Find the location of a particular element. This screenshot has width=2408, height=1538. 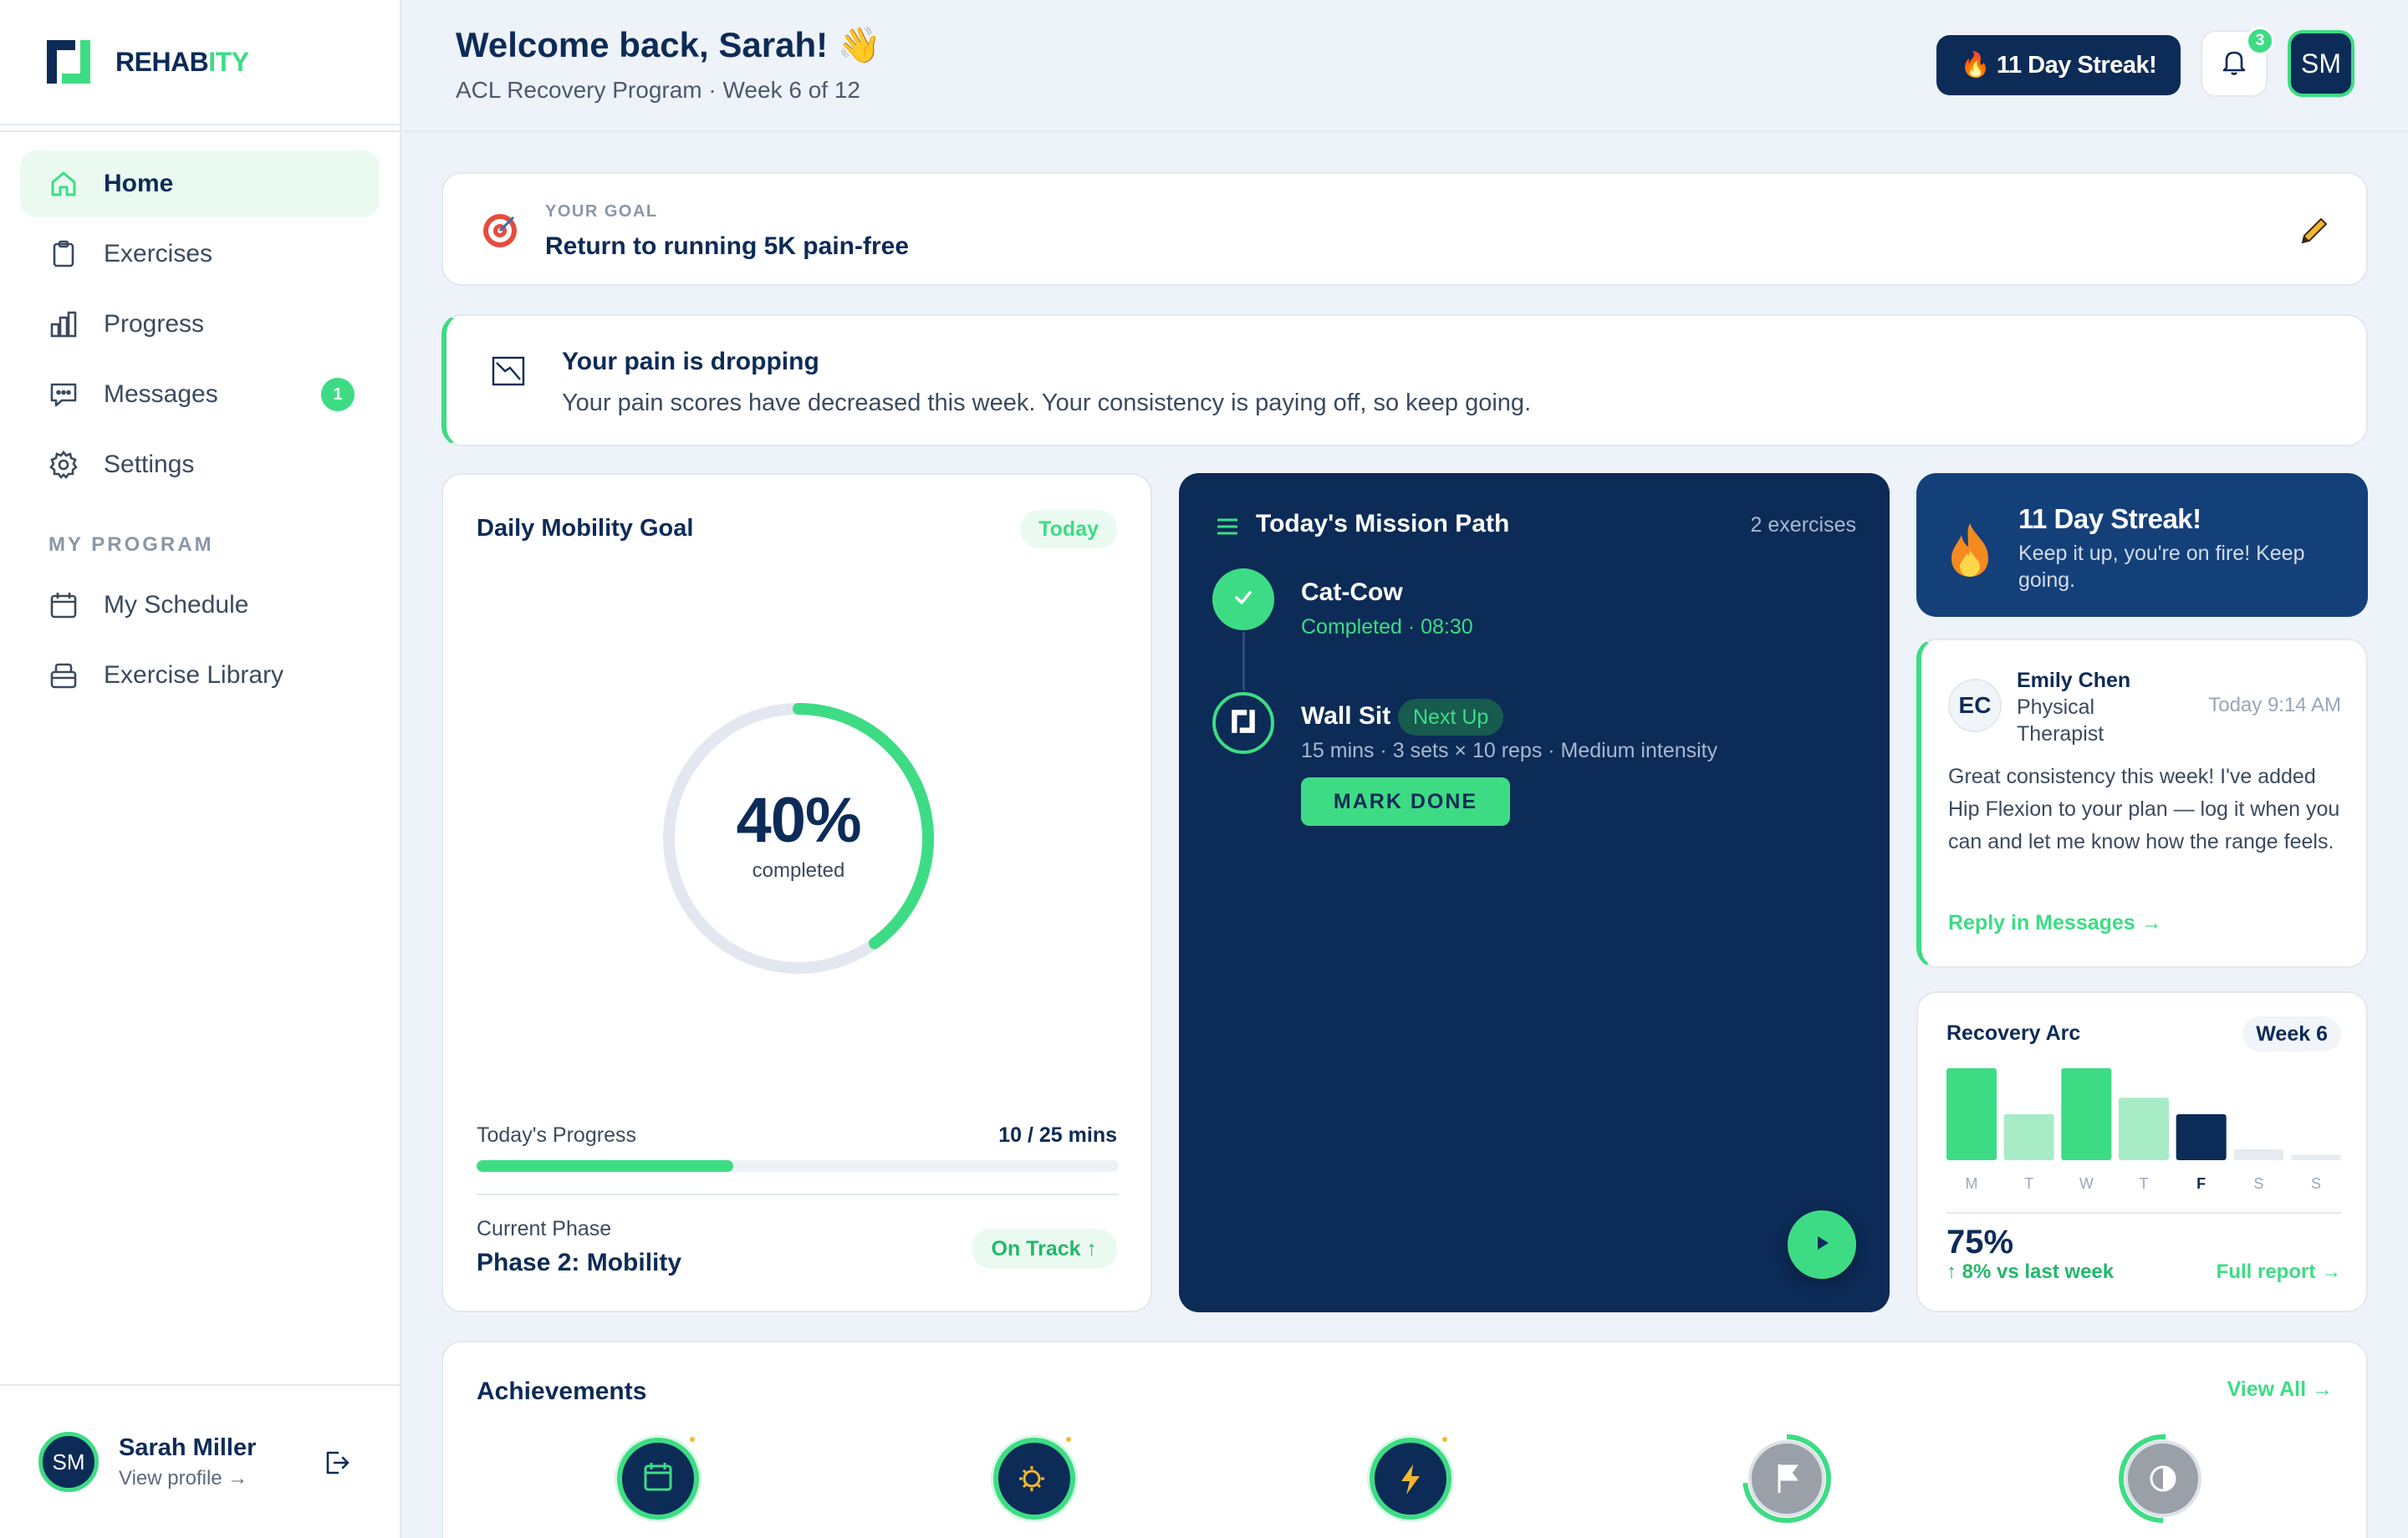

today-tag: Today is located at coordinates (1068, 529).